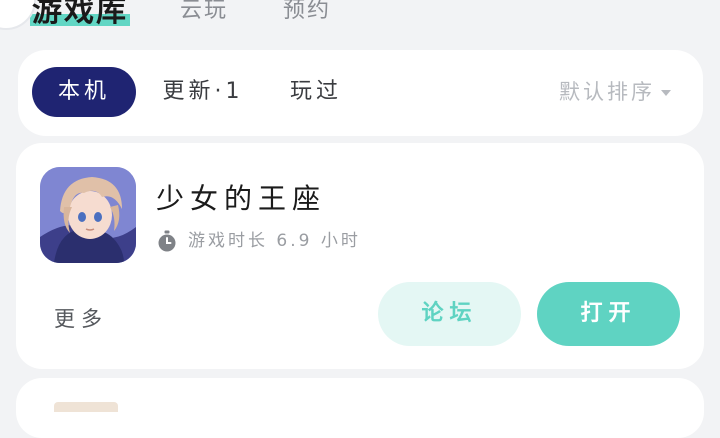 The height and width of the screenshot is (438, 720). I want to click on playtime-row: 游戏时长 6.9 小时, so click(258, 241).